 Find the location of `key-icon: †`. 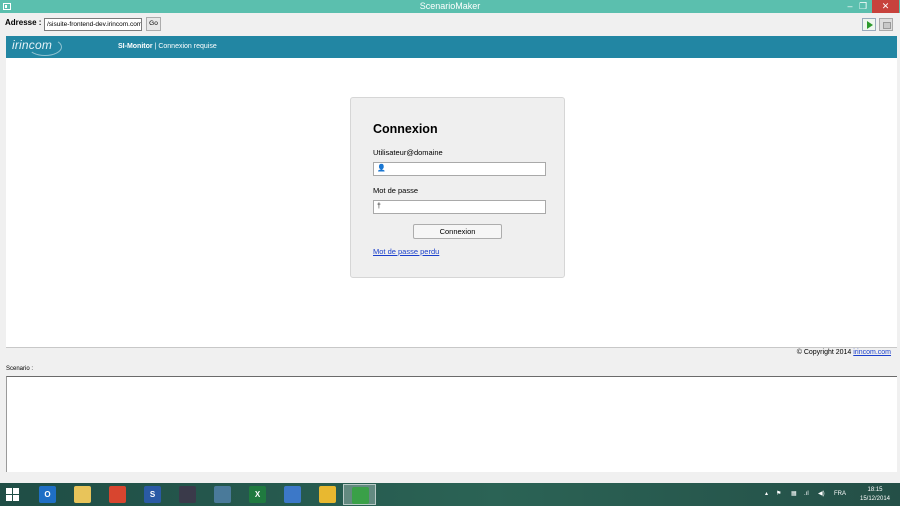

key-icon: † is located at coordinates (379, 206).